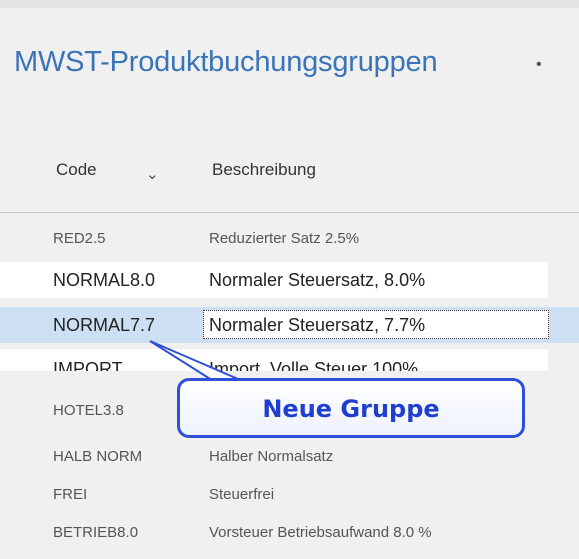 This screenshot has width=579, height=559. I want to click on row-code: HALB NORM, so click(98, 456).